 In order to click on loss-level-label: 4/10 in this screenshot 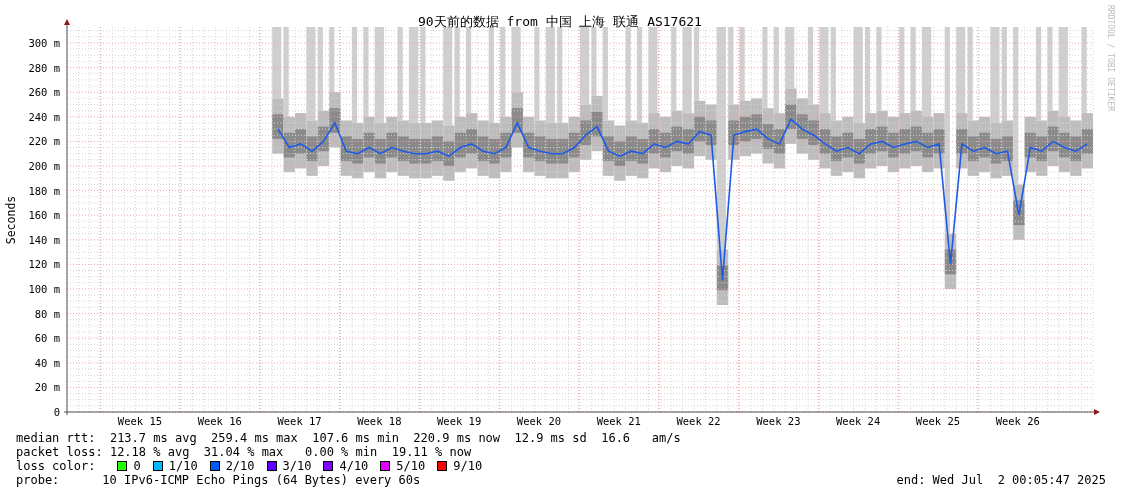, I will do `click(354, 466)`.